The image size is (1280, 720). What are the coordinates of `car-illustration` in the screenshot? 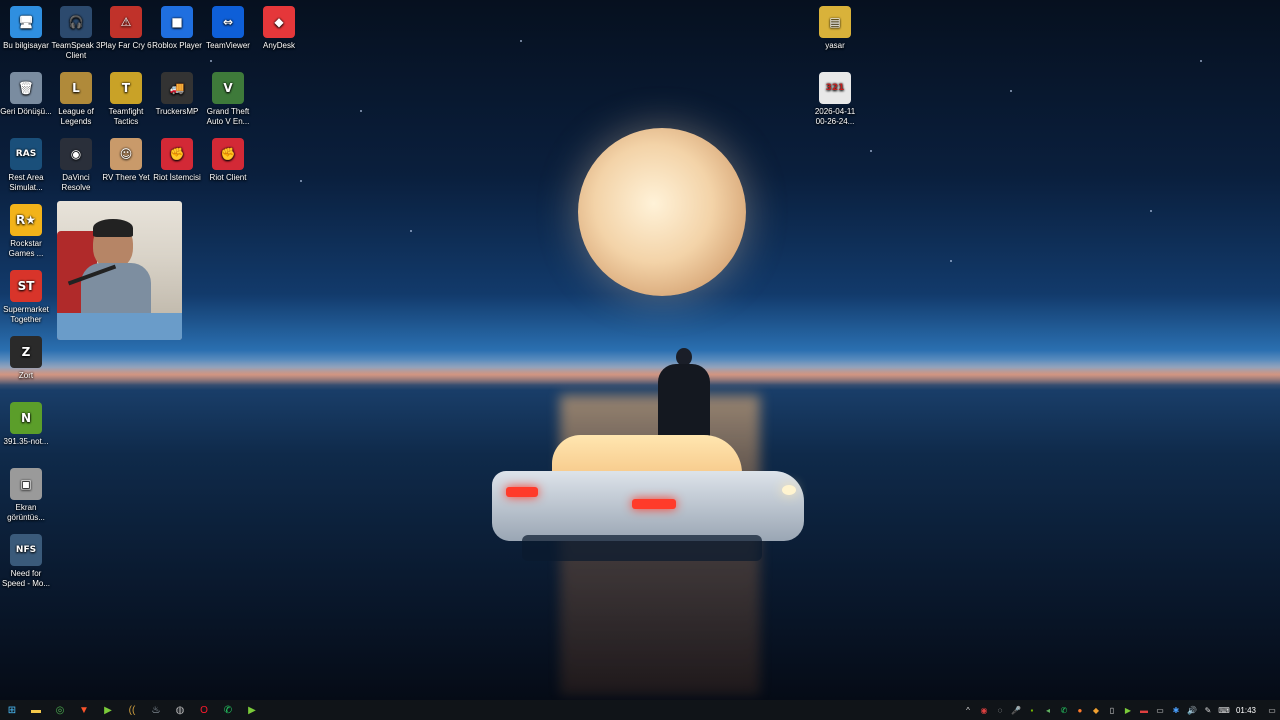 It's located at (648, 500).